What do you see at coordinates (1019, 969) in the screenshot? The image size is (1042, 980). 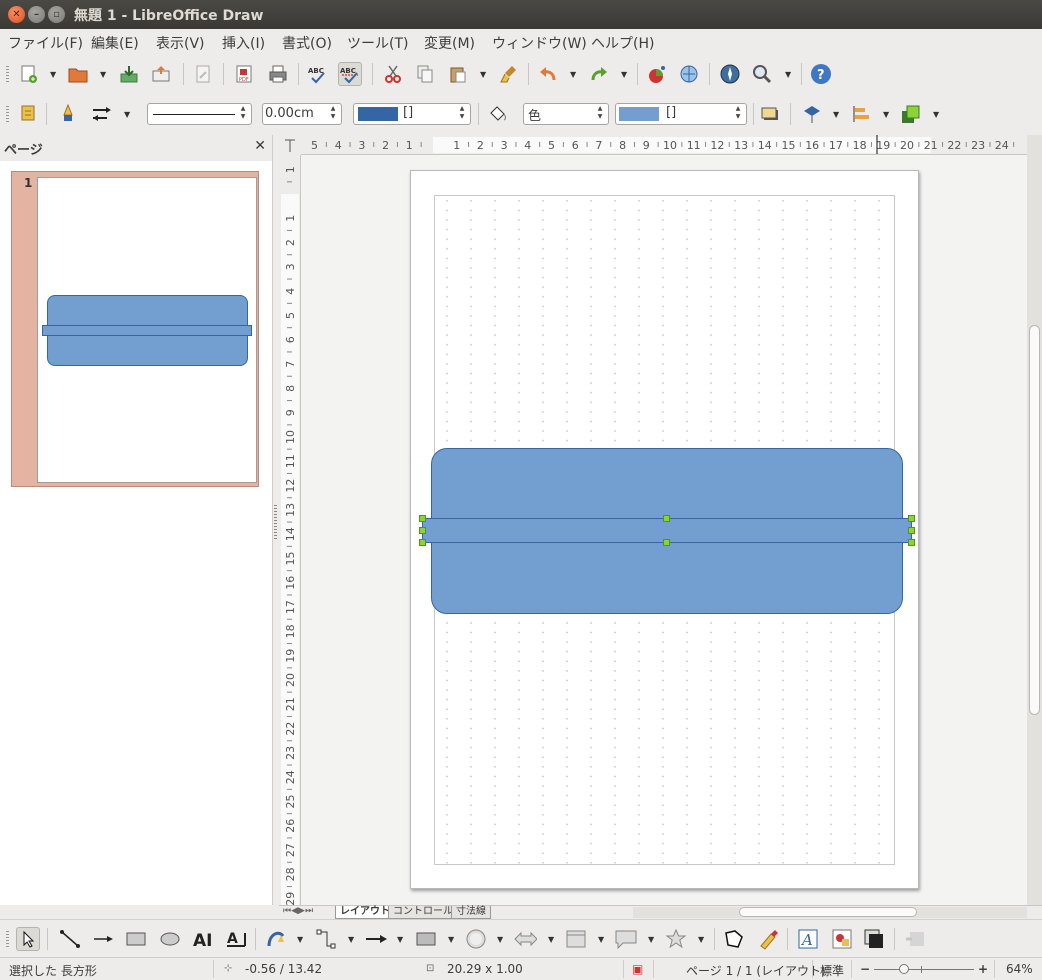 I see `status-zoom: 64%` at bounding box center [1019, 969].